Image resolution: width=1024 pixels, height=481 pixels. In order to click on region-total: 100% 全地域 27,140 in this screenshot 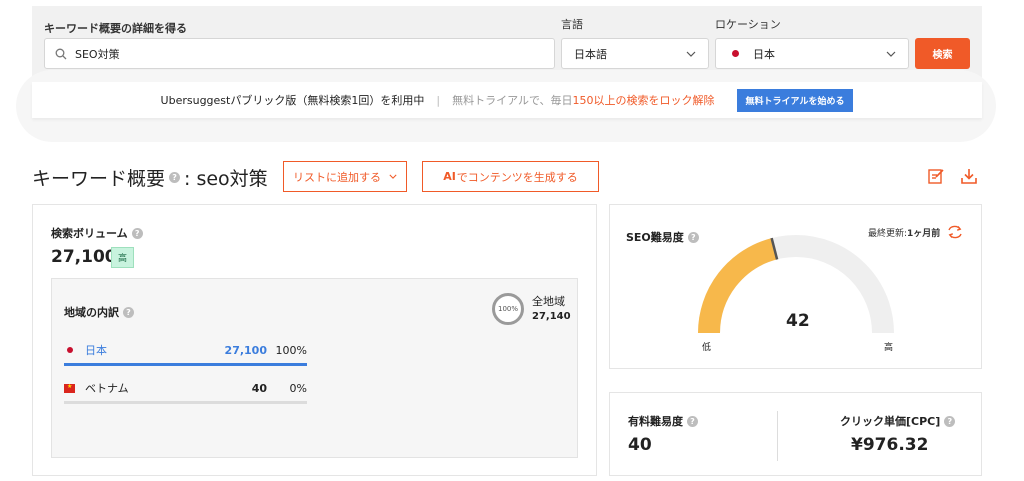, I will do `click(531, 309)`.